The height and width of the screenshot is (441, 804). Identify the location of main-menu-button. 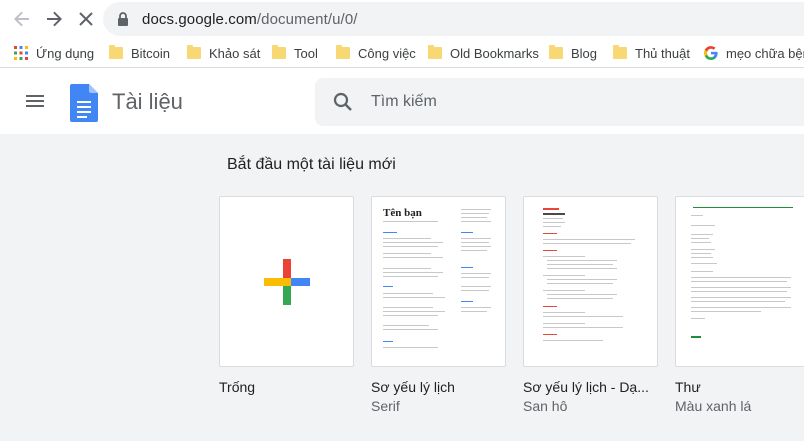
(35, 102).